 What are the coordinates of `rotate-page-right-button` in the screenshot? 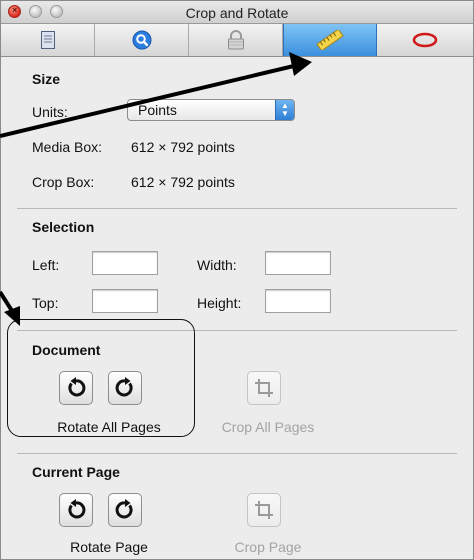 It's located at (125, 510).